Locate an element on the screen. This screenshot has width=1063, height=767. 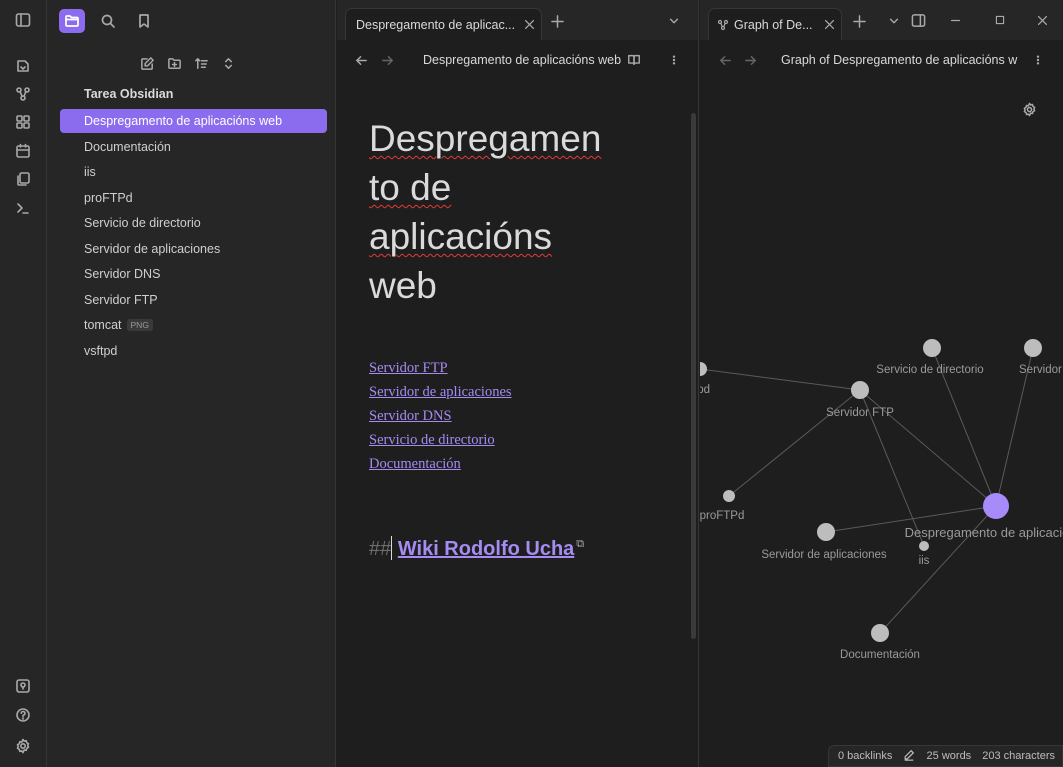
editor-nav-header: Despregamento de aplicacións web is located at coordinates (517, 60).